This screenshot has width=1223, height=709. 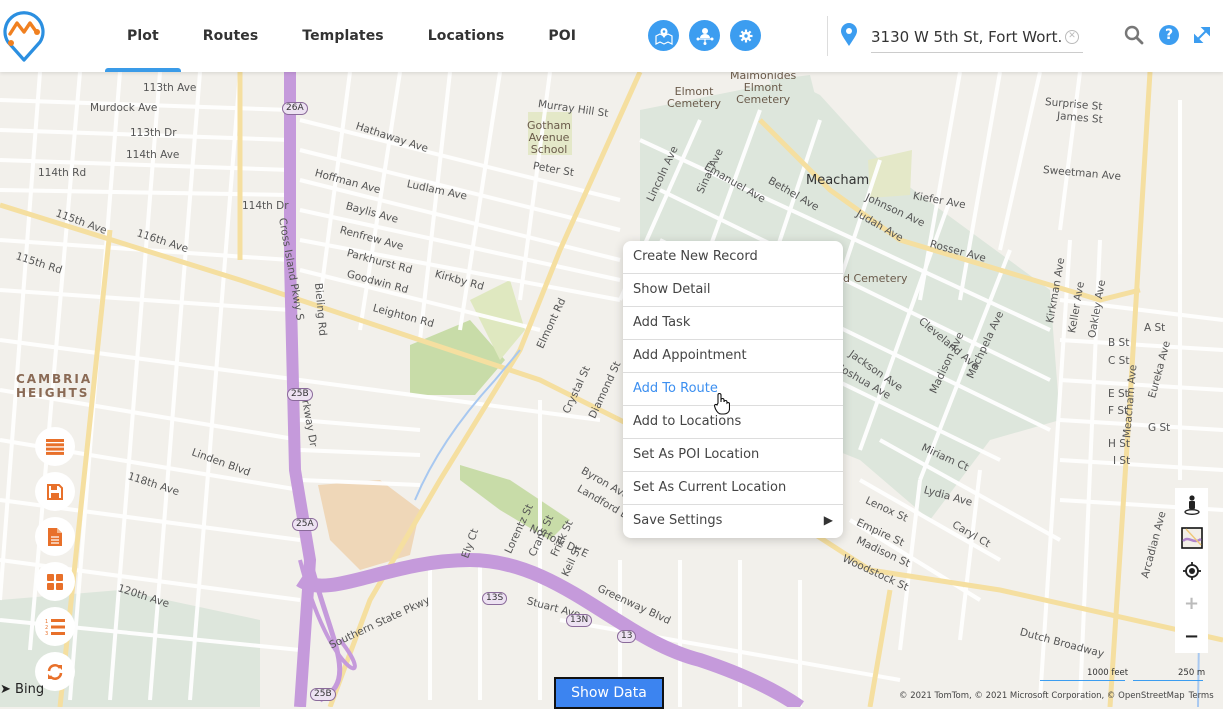 I want to click on tab-poi: POI, so click(x=562, y=36).